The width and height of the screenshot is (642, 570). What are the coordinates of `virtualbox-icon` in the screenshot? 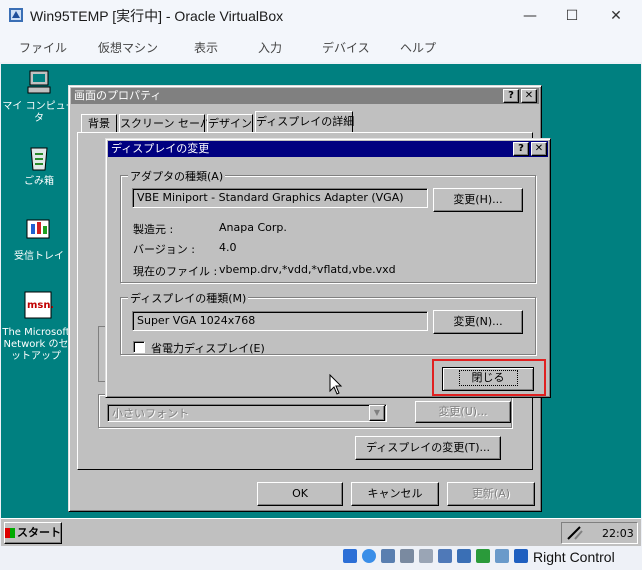 It's located at (16, 15).